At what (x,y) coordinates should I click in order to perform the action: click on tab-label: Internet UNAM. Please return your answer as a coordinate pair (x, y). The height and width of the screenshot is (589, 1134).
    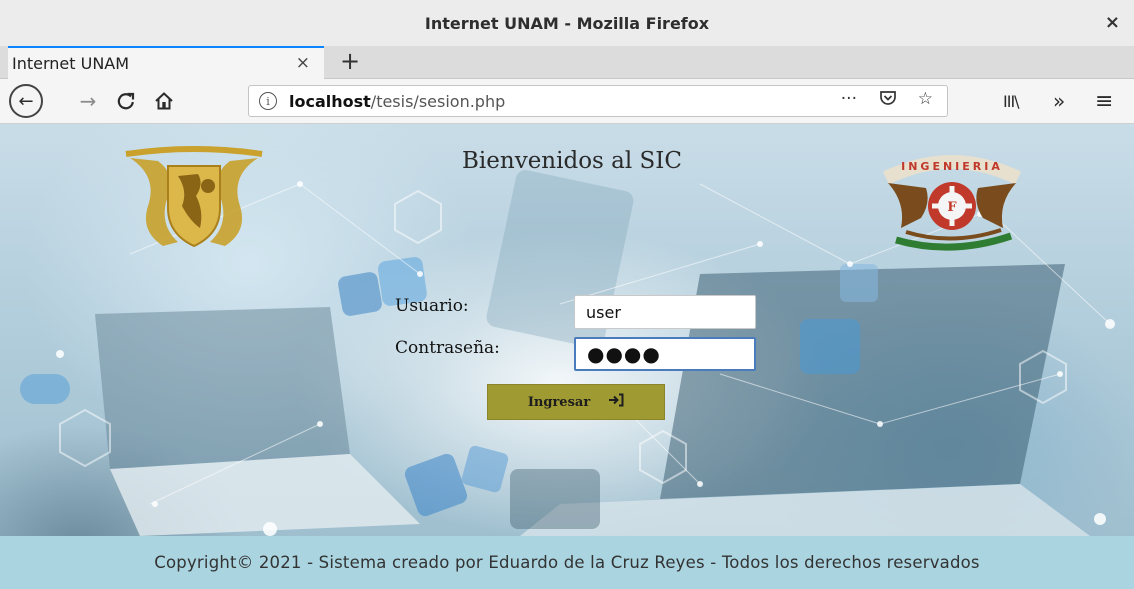
    Looking at the image, I should click on (71, 63).